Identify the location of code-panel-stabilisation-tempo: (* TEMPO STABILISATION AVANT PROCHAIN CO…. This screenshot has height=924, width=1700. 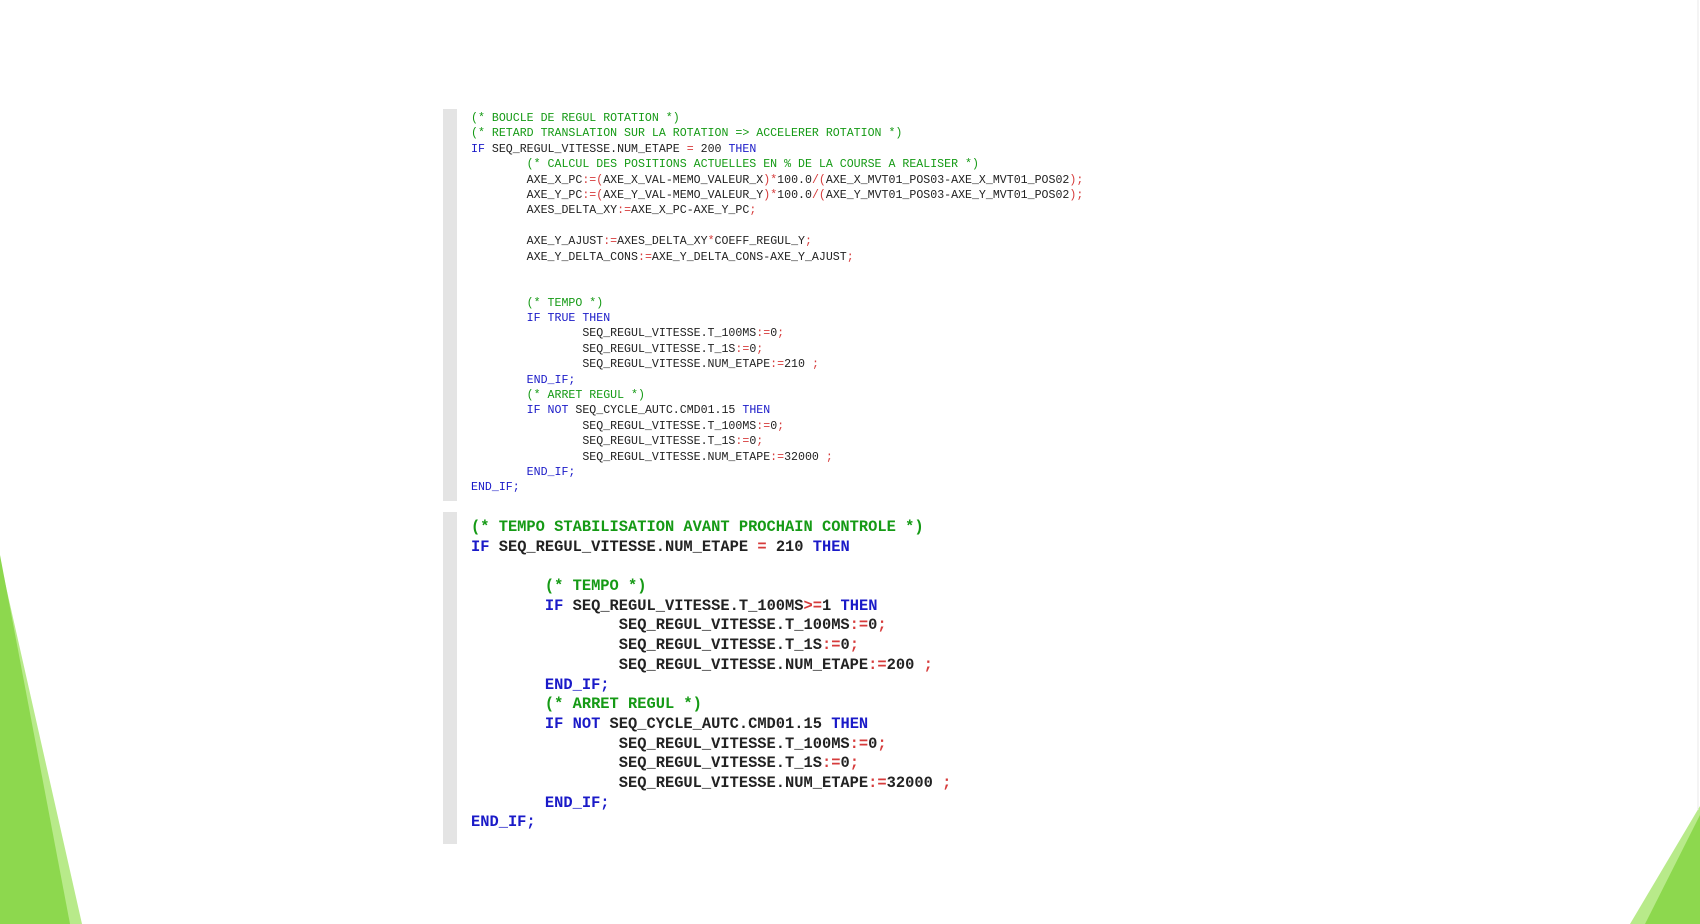
(723, 678).